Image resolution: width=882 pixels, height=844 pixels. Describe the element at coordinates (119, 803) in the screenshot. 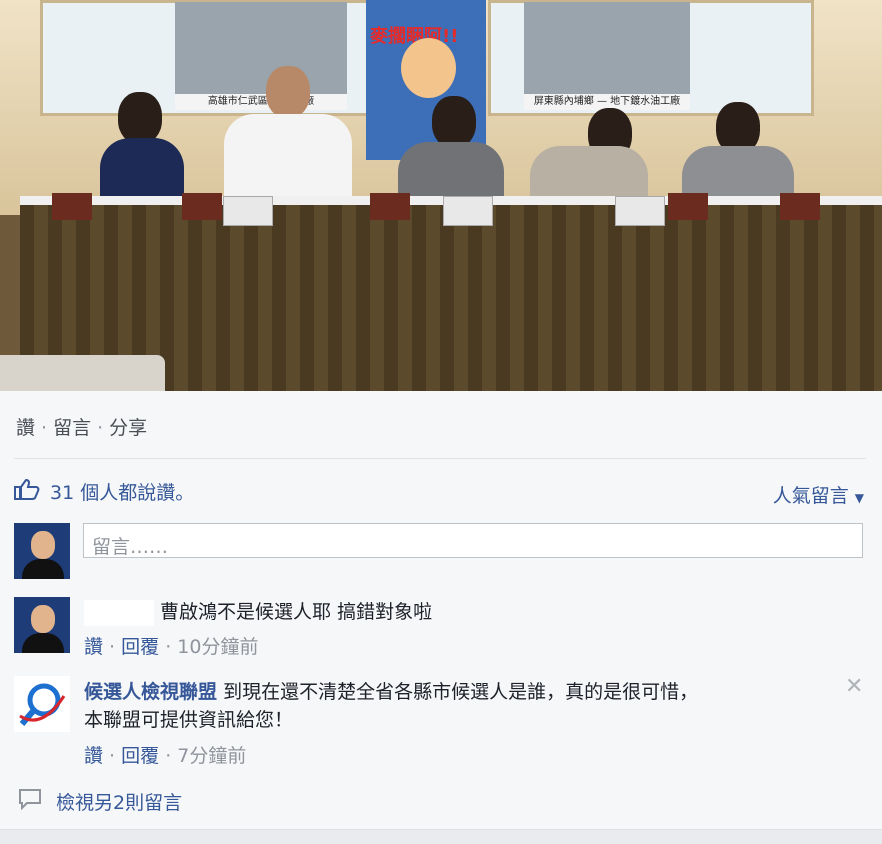

I see `view-more-label: 檢視另2則留言` at that location.